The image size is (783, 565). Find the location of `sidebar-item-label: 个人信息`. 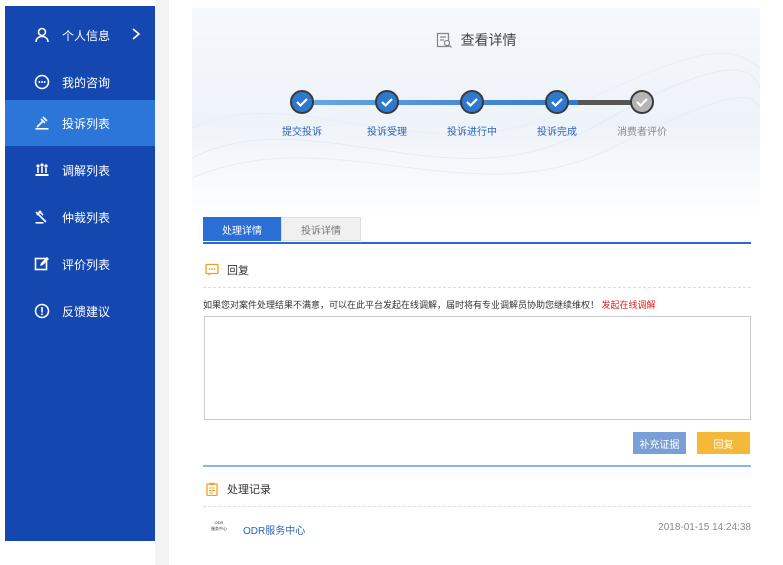

sidebar-item-label: 个人信息 is located at coordinates (86, 35).